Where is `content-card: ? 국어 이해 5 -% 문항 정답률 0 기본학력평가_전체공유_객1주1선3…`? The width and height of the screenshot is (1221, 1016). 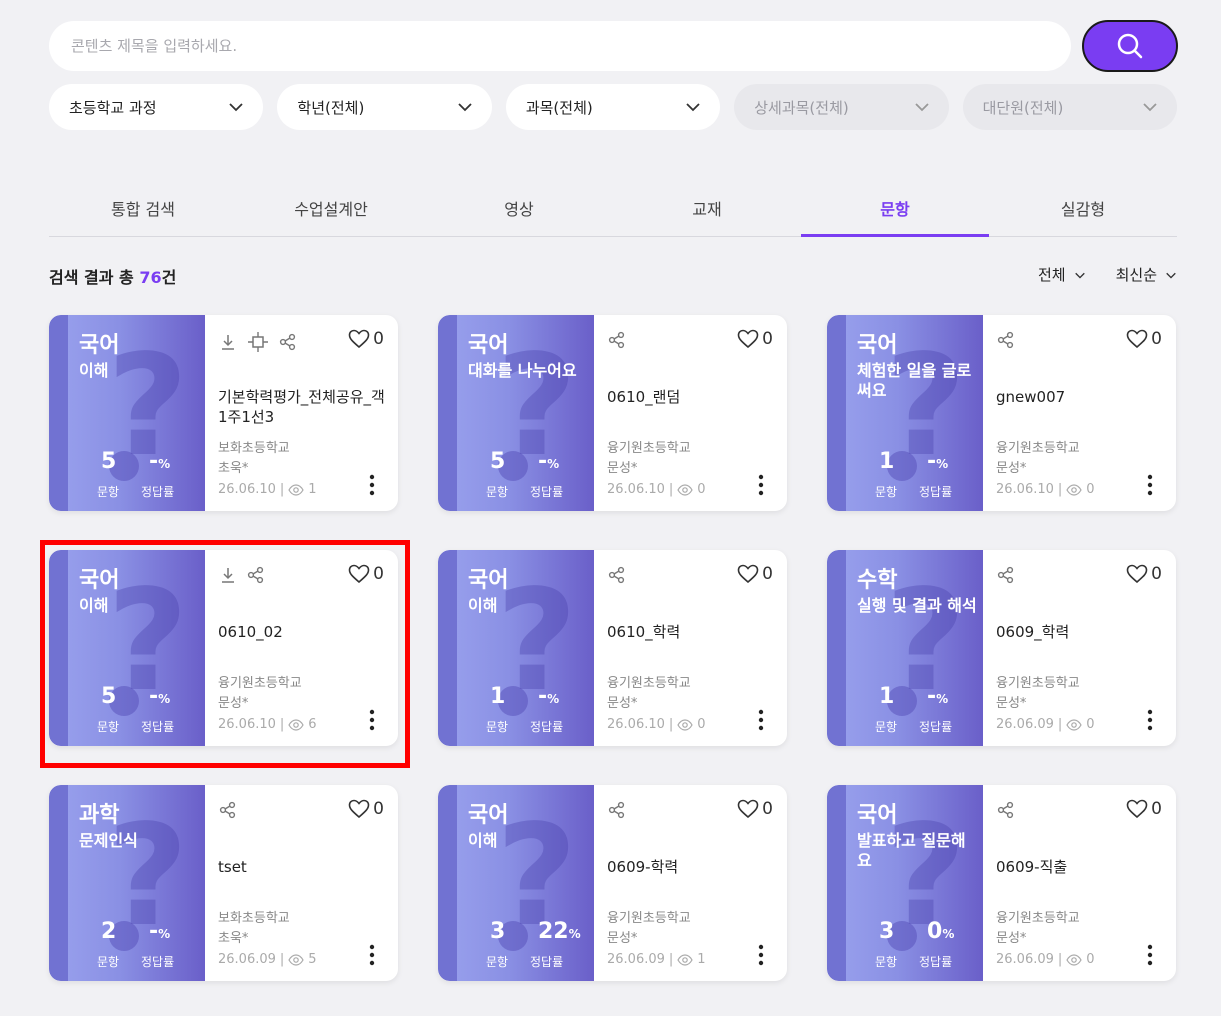 content-card: ? 국어 이해 5 -% 문항 정답률 0 기본학력평가_전체공유_객1주1선3… is located at coordinates (223, 413).